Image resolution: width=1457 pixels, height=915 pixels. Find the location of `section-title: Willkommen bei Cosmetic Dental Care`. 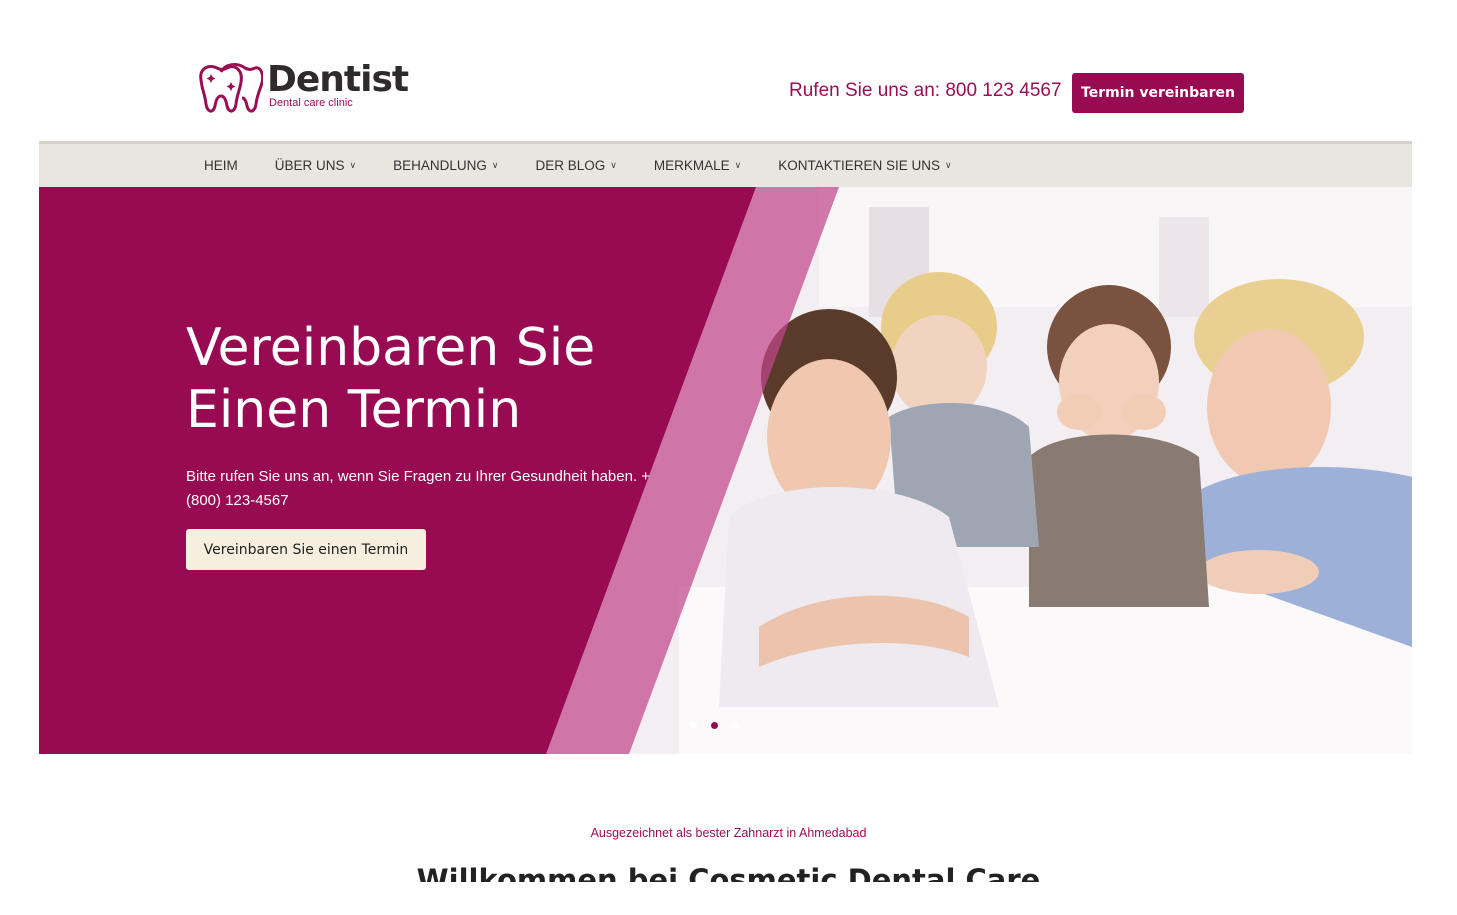

section-title: Willkommen bei Cosmetic Dental Care is located at coordinates (728, 872).